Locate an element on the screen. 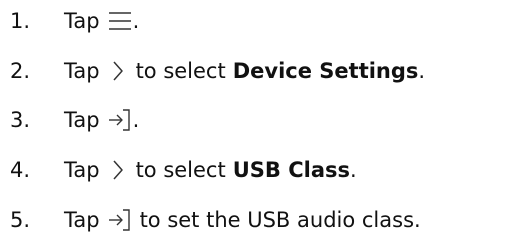 The width and height of the screenshot is (512, 245). menu-icon is located at coordinates (120, 21).